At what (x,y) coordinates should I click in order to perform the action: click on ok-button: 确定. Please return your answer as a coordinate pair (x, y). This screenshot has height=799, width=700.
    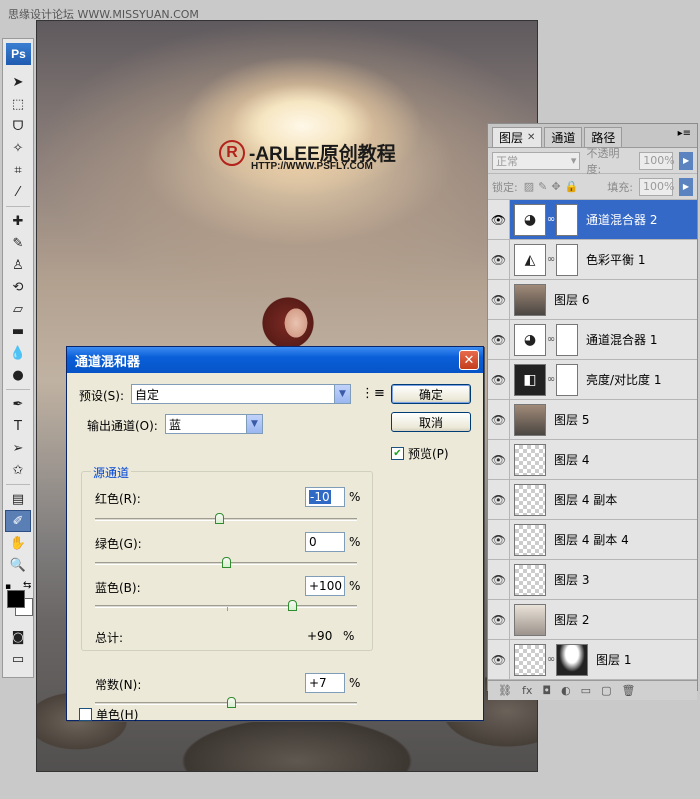
    Looking at the image, I should click on (431, 394).